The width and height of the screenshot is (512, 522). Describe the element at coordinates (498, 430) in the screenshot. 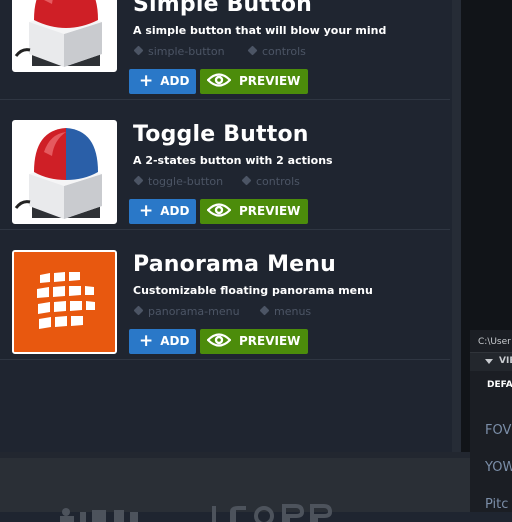

I see `property-label: FOV` at that location.